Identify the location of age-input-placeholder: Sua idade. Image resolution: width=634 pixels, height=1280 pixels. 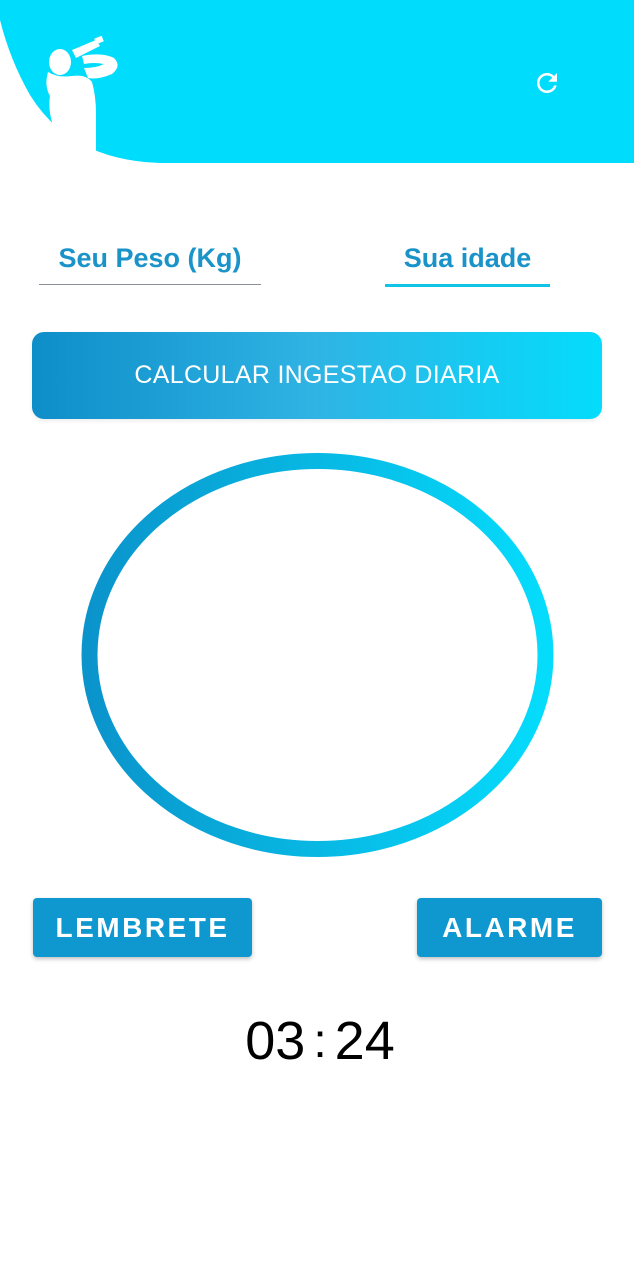
(467, 257).